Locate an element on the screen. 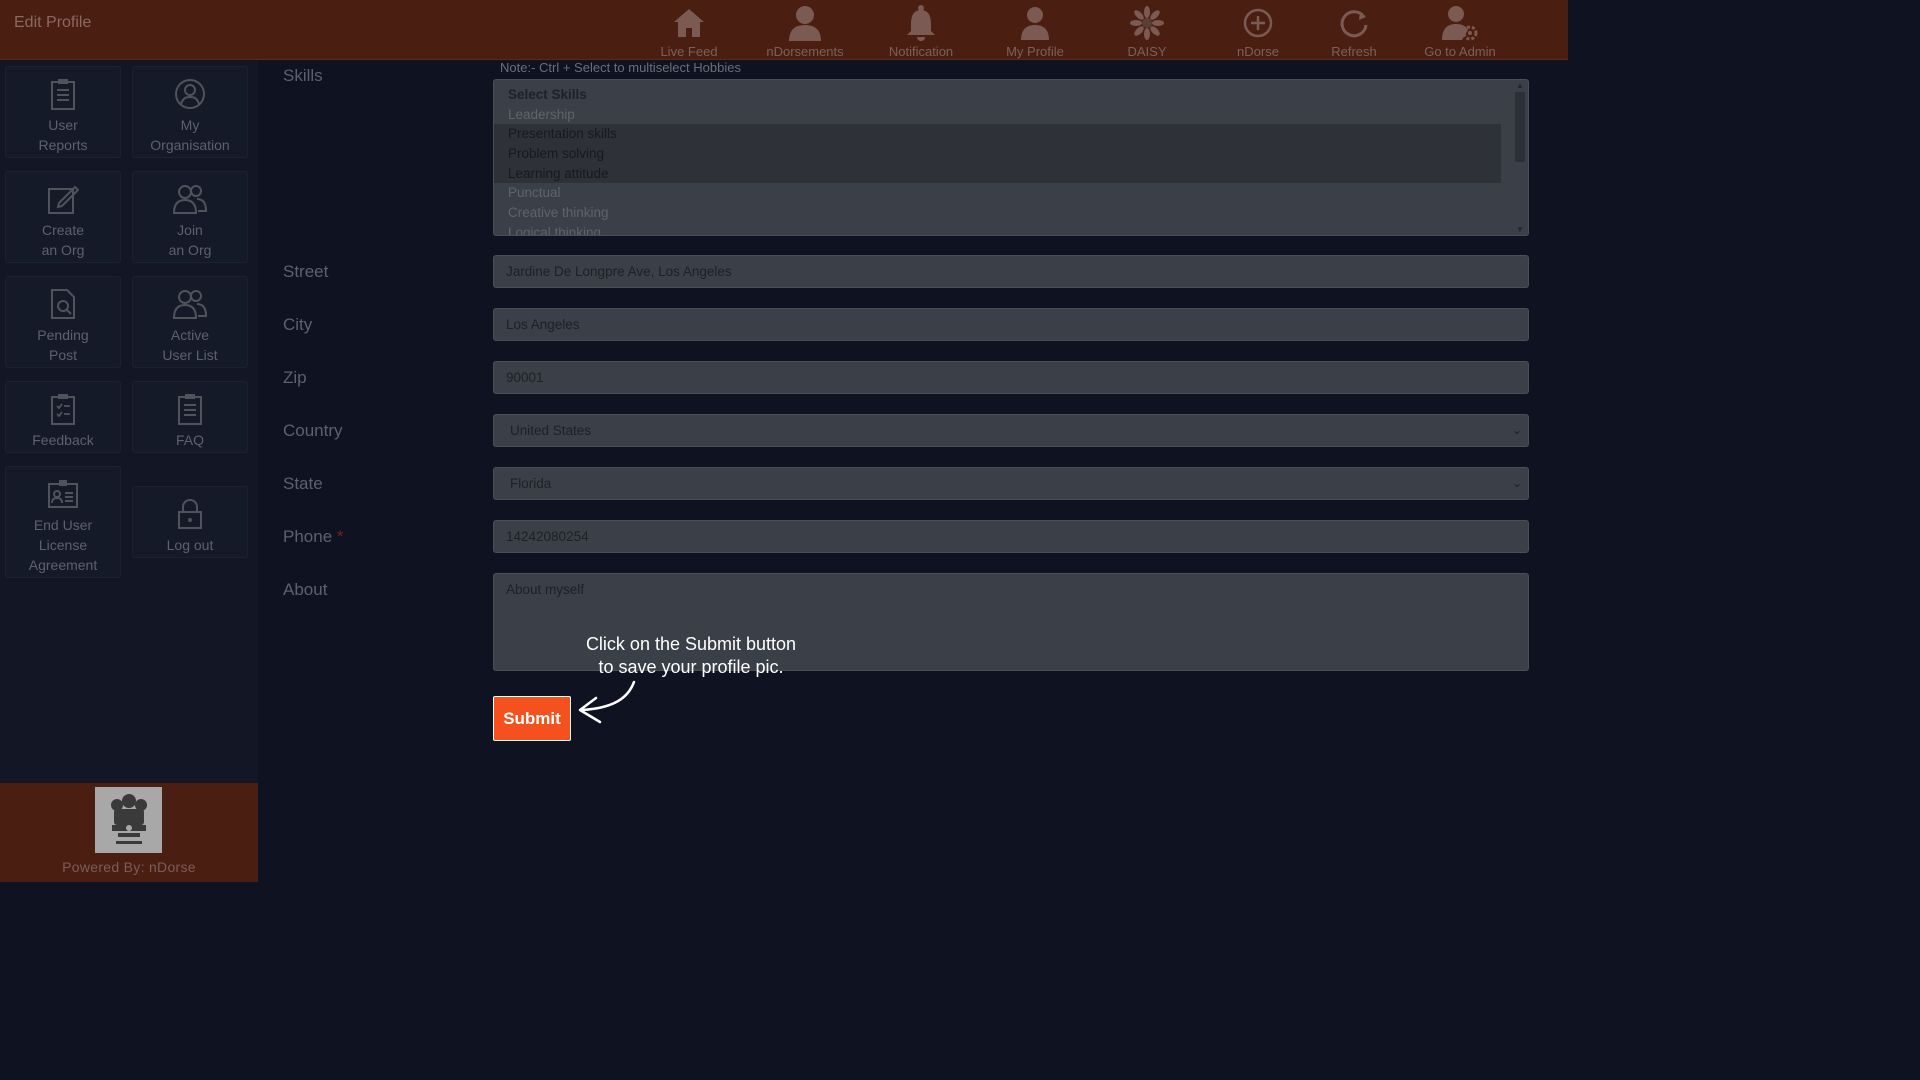  nav-ndorse: nDorse is located at coordinates (1258, 30).